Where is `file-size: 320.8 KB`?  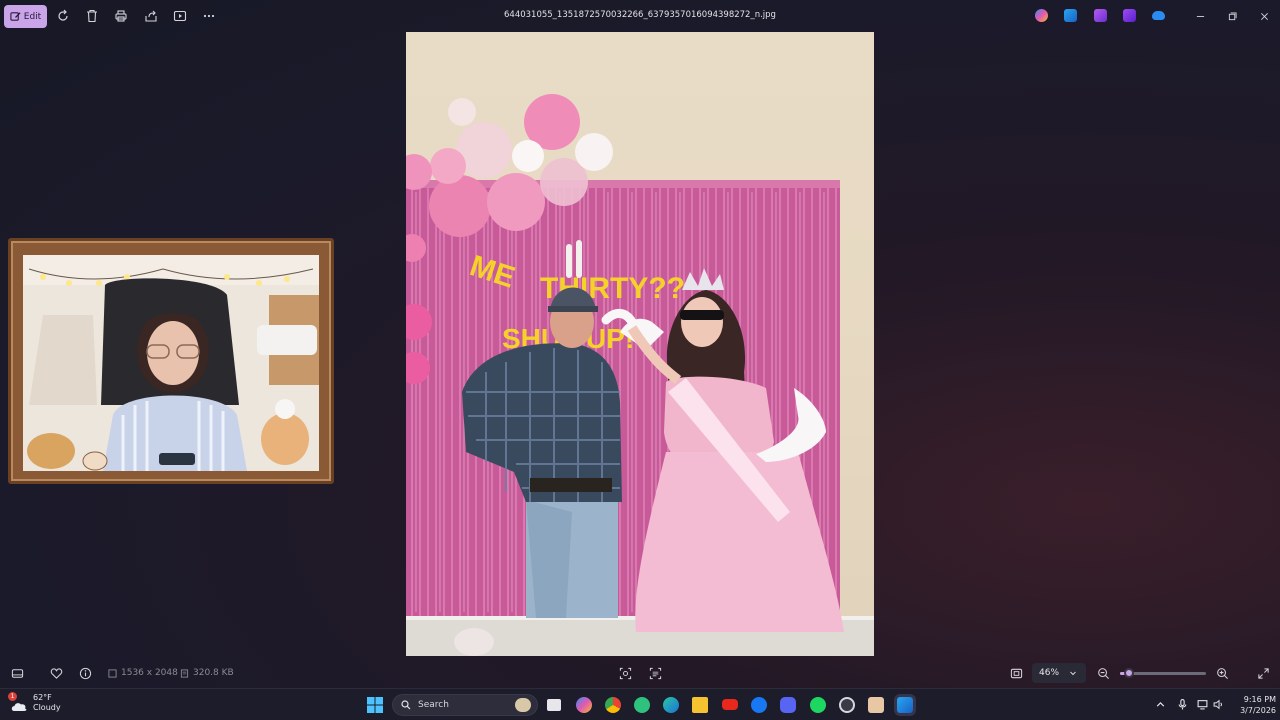 file-size: 320.8 KB is located at coordinates (207, 673).